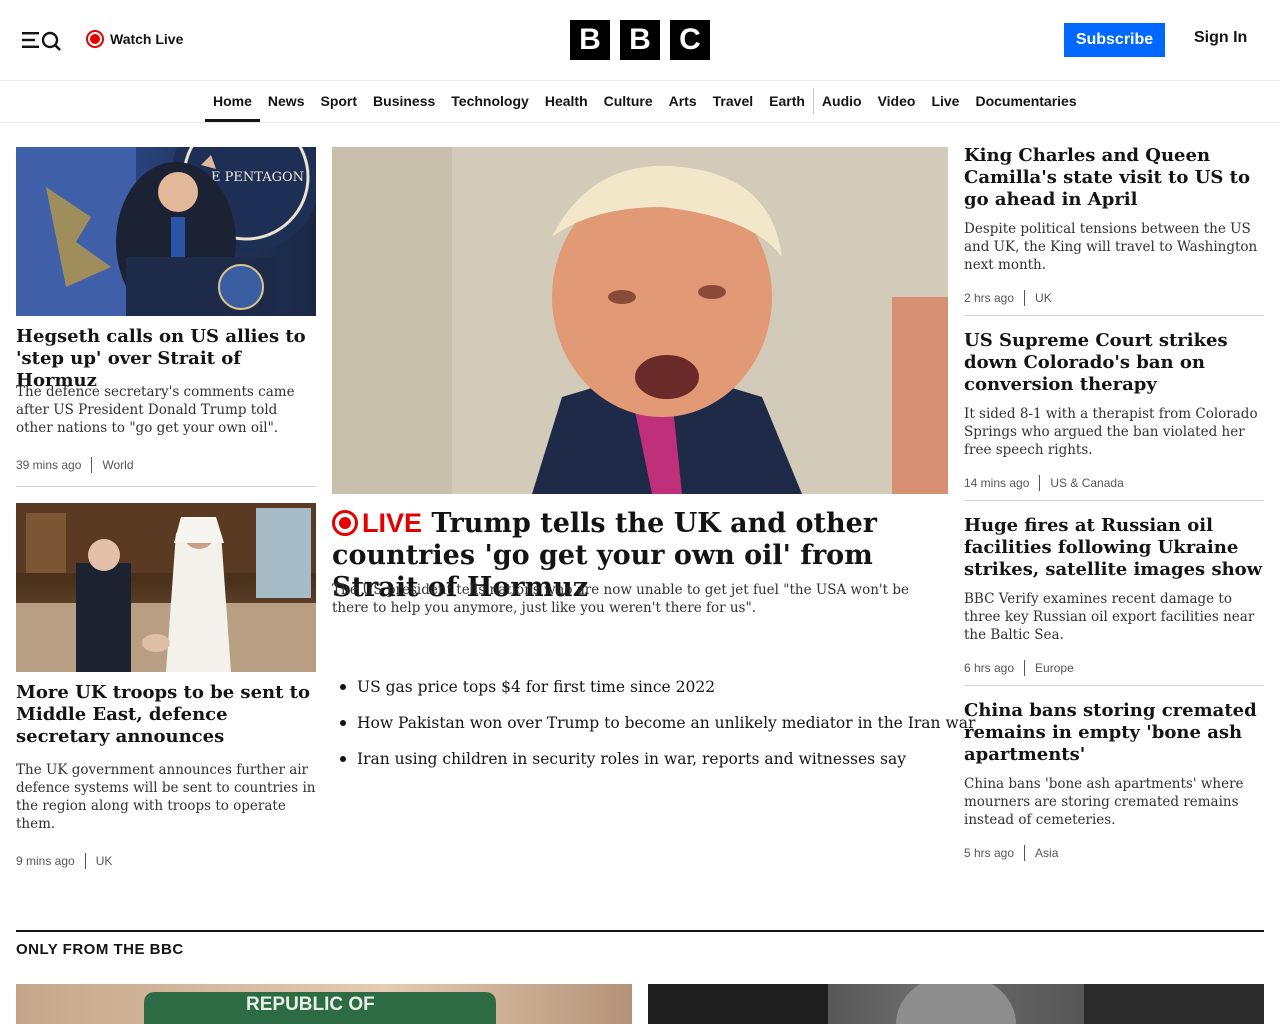  Describe the element at coordinates (1044, 483) in the screenshot. I see `right-story-meta: 14 mins ago US & Canada` at that location.